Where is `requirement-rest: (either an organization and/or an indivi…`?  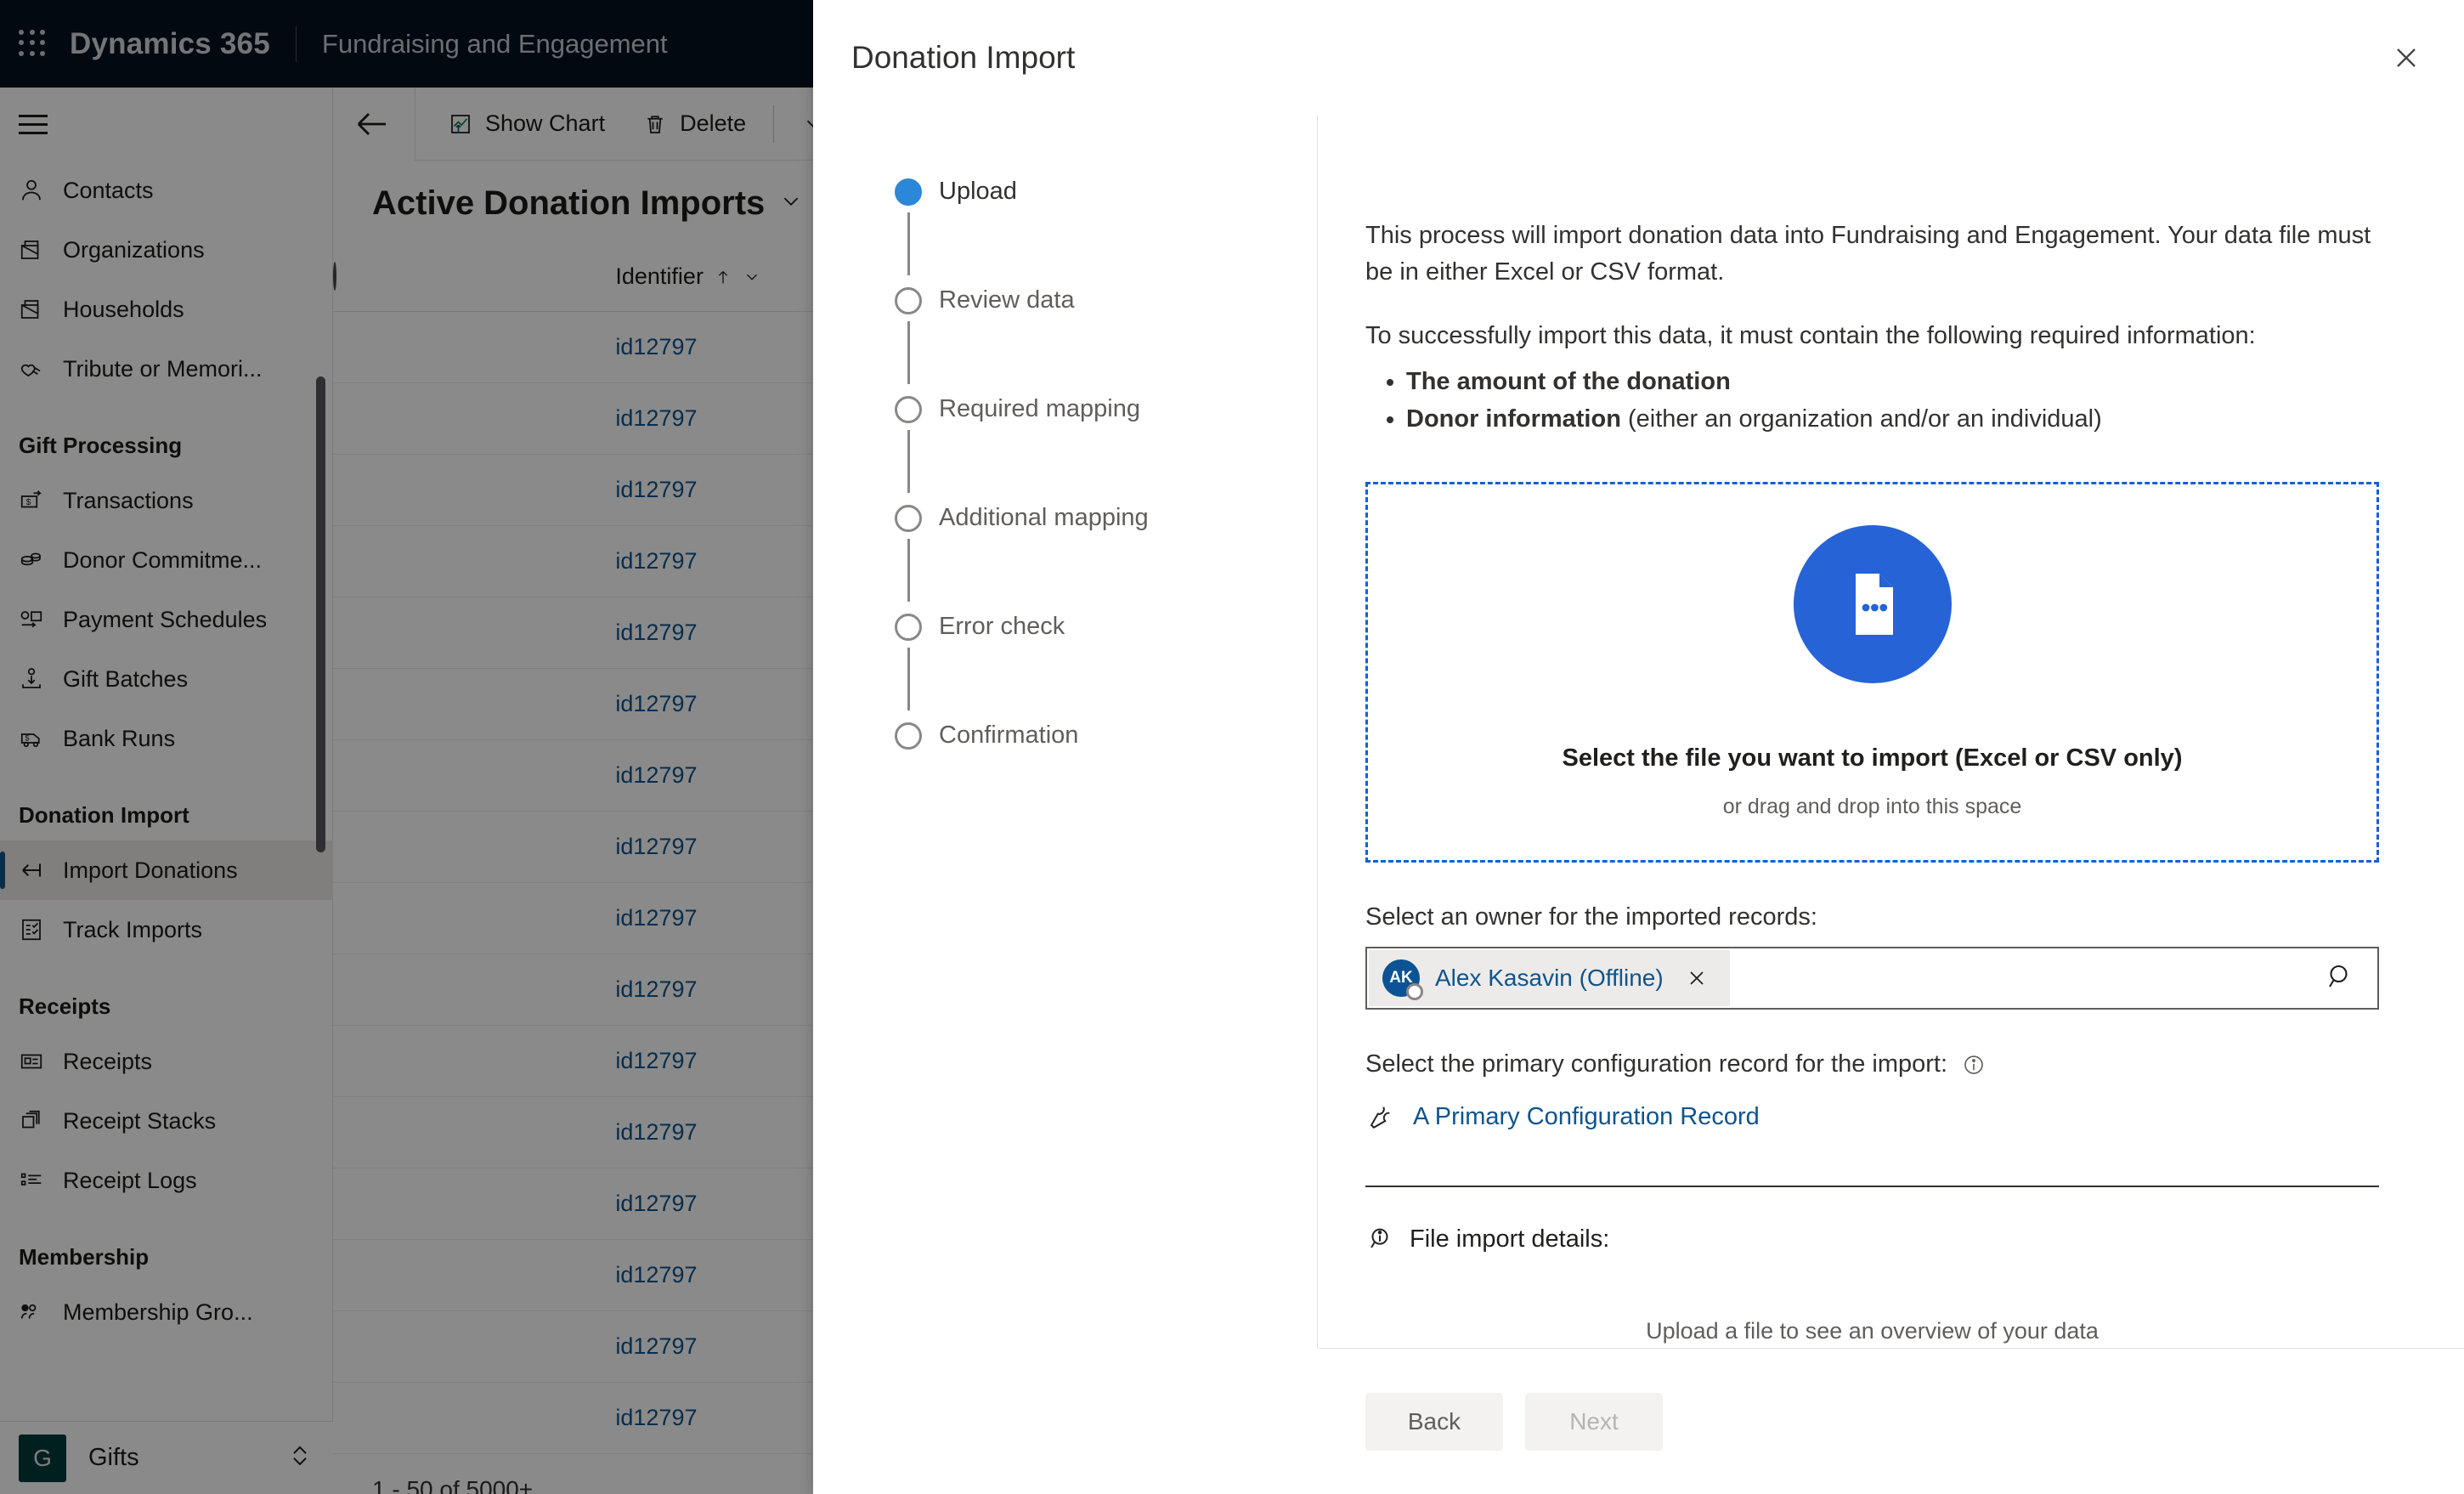 requirement-rest: (either an organization and/or an indivi… is located at coordinates (1861, 419).